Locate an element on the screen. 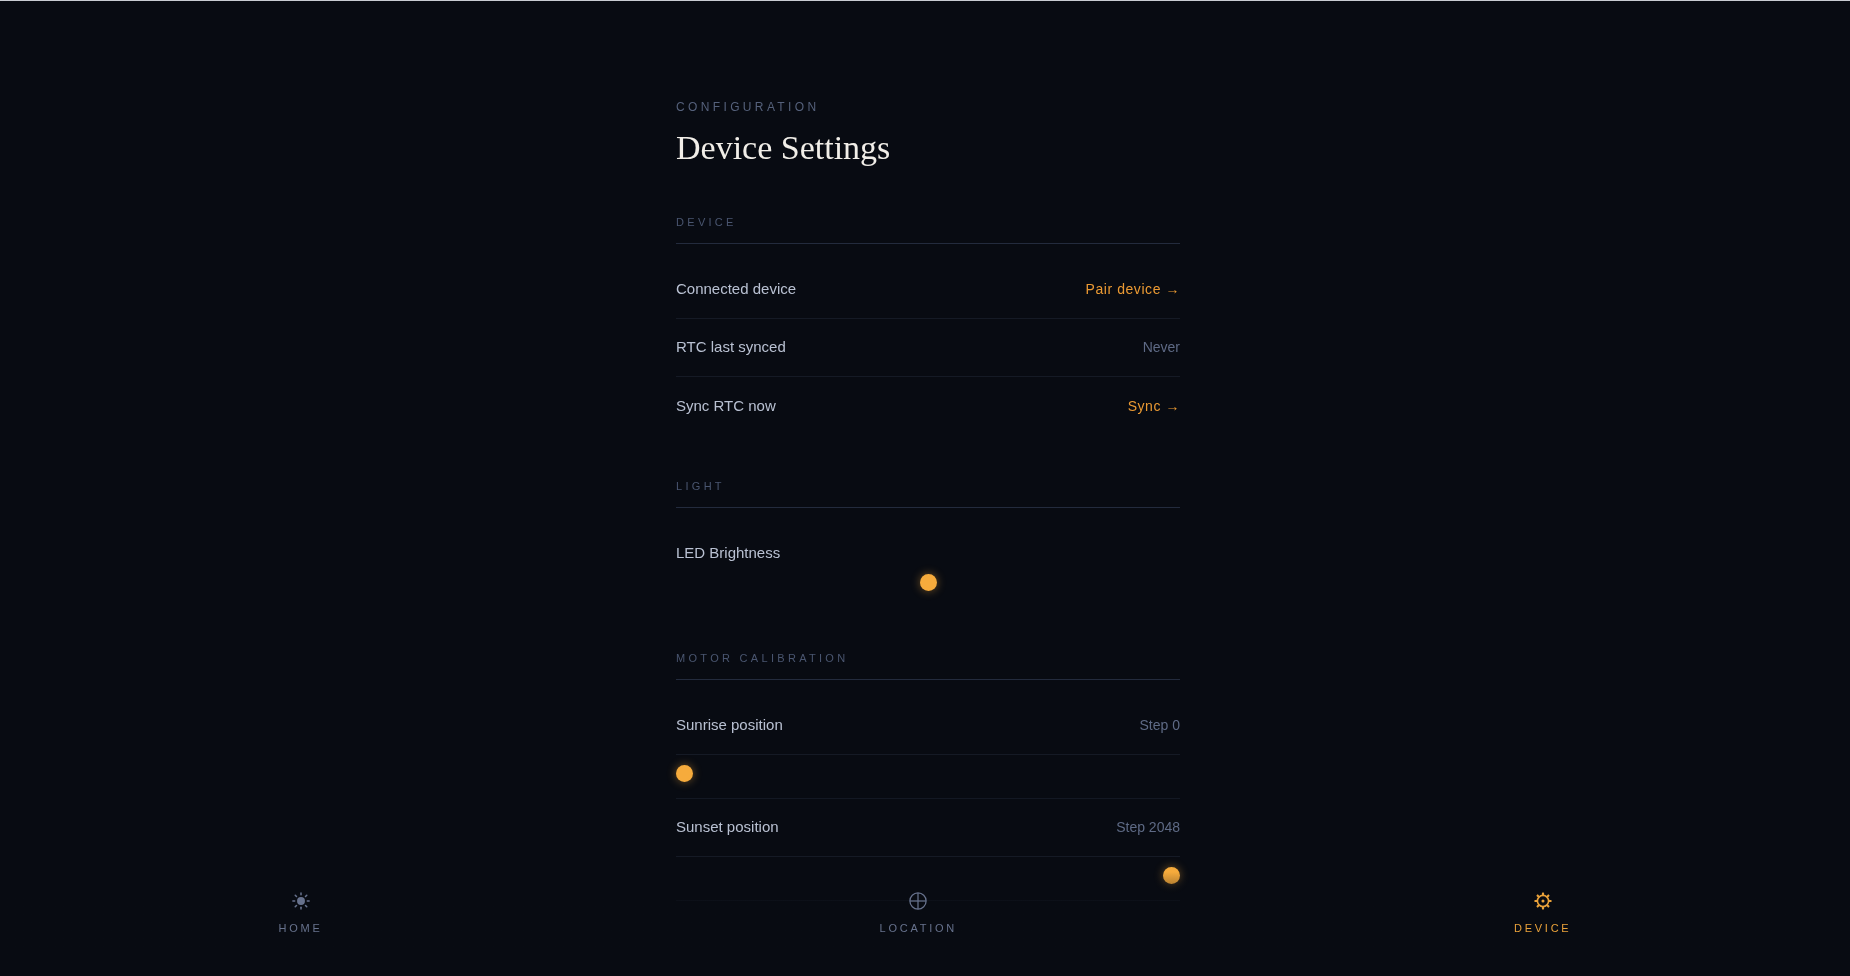  setting-label: Sunrise position is located at coordinates (729, 725).